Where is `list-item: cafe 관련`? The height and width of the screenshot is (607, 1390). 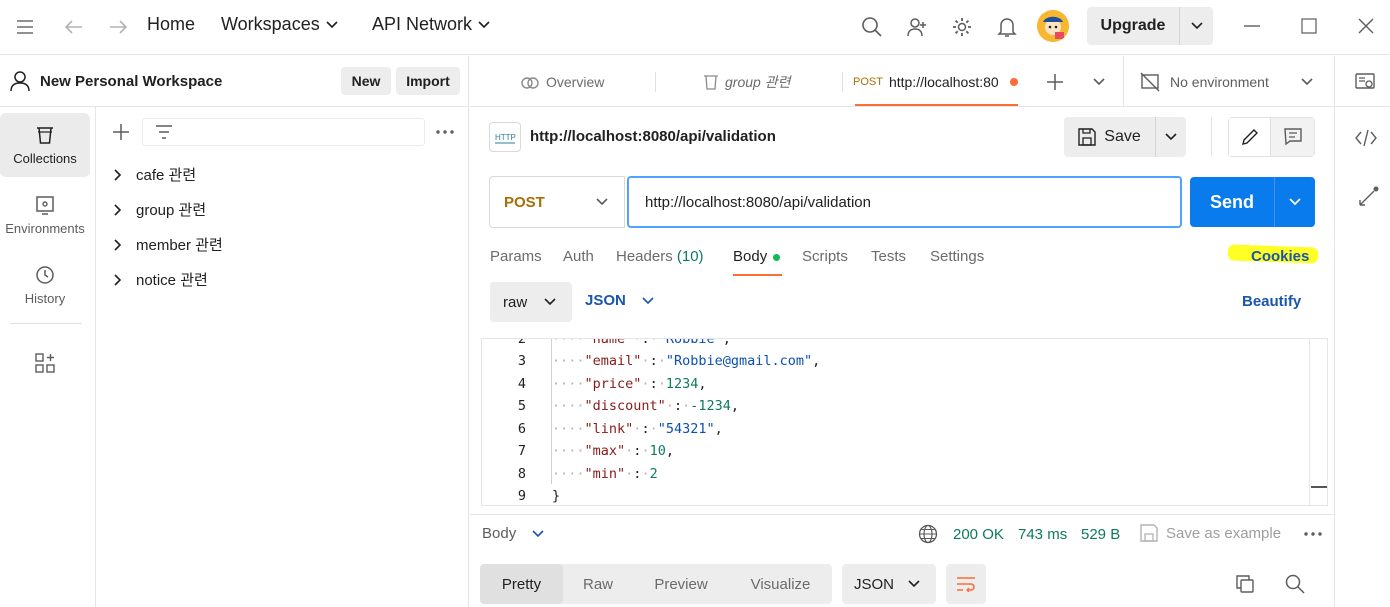 list-item: cafe 관련 is located at coordinates (282, 174).